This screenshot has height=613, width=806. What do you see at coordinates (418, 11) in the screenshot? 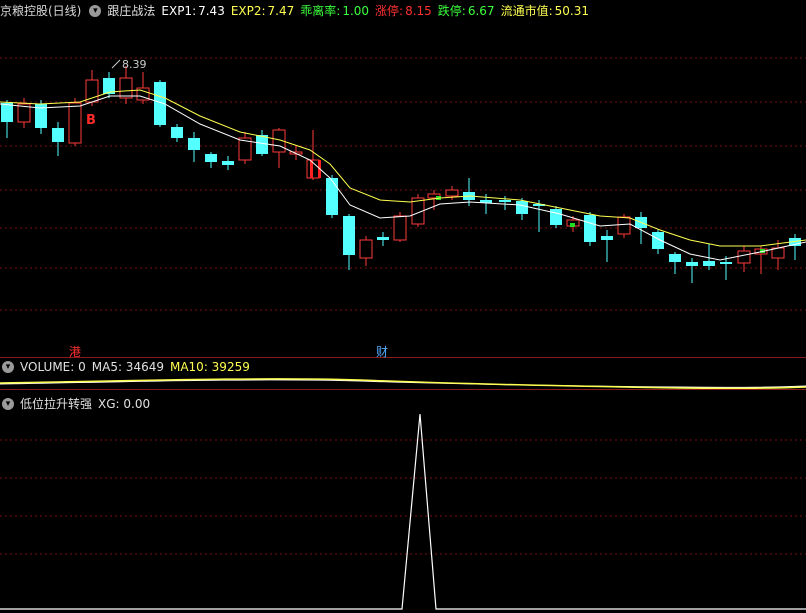
I see `limit-up-value: 8.15` at bounding box center [418, 11].